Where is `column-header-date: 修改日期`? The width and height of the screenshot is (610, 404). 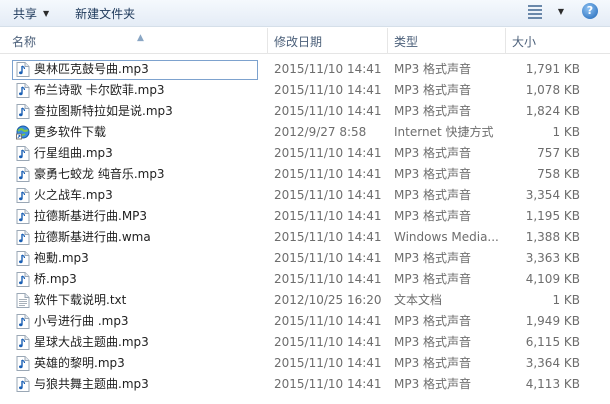
column-header-date: 修改日期 is located at coordinates (328, 41).